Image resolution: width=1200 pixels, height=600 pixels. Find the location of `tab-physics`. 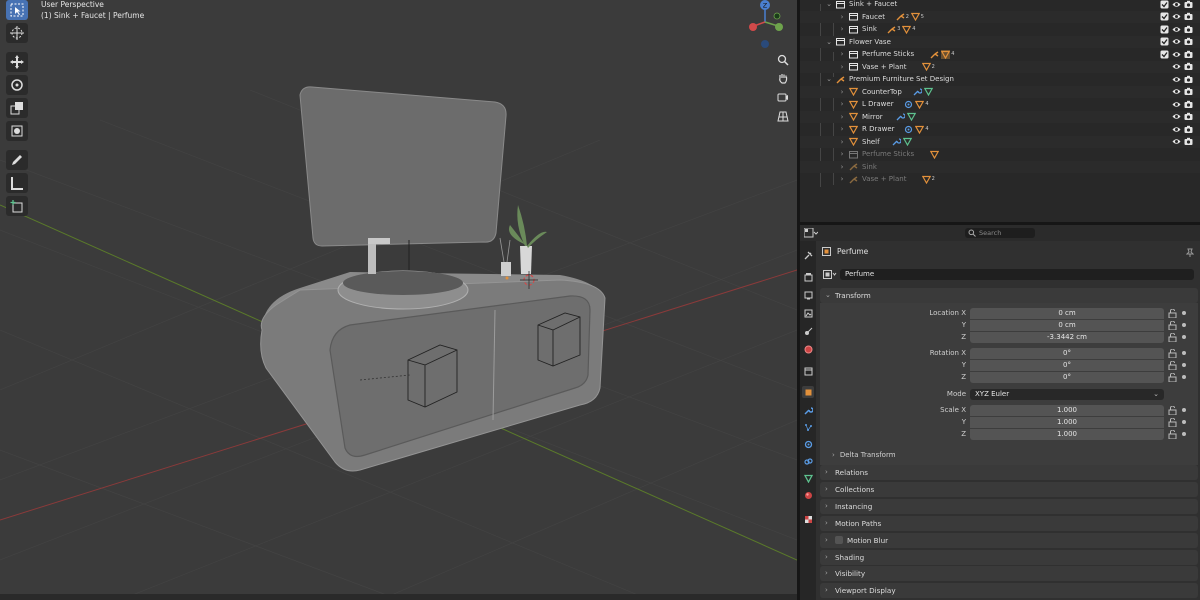

tab-physics is located at coordinates (808, 444).